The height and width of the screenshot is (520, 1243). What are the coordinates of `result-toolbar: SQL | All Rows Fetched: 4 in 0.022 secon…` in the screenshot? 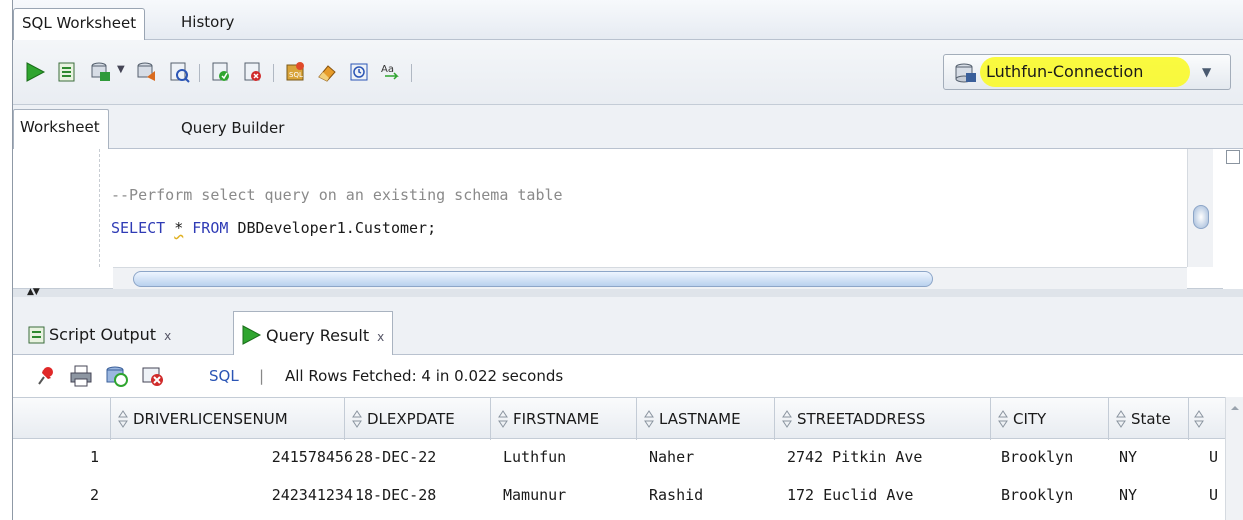 It's located at (628, 376).